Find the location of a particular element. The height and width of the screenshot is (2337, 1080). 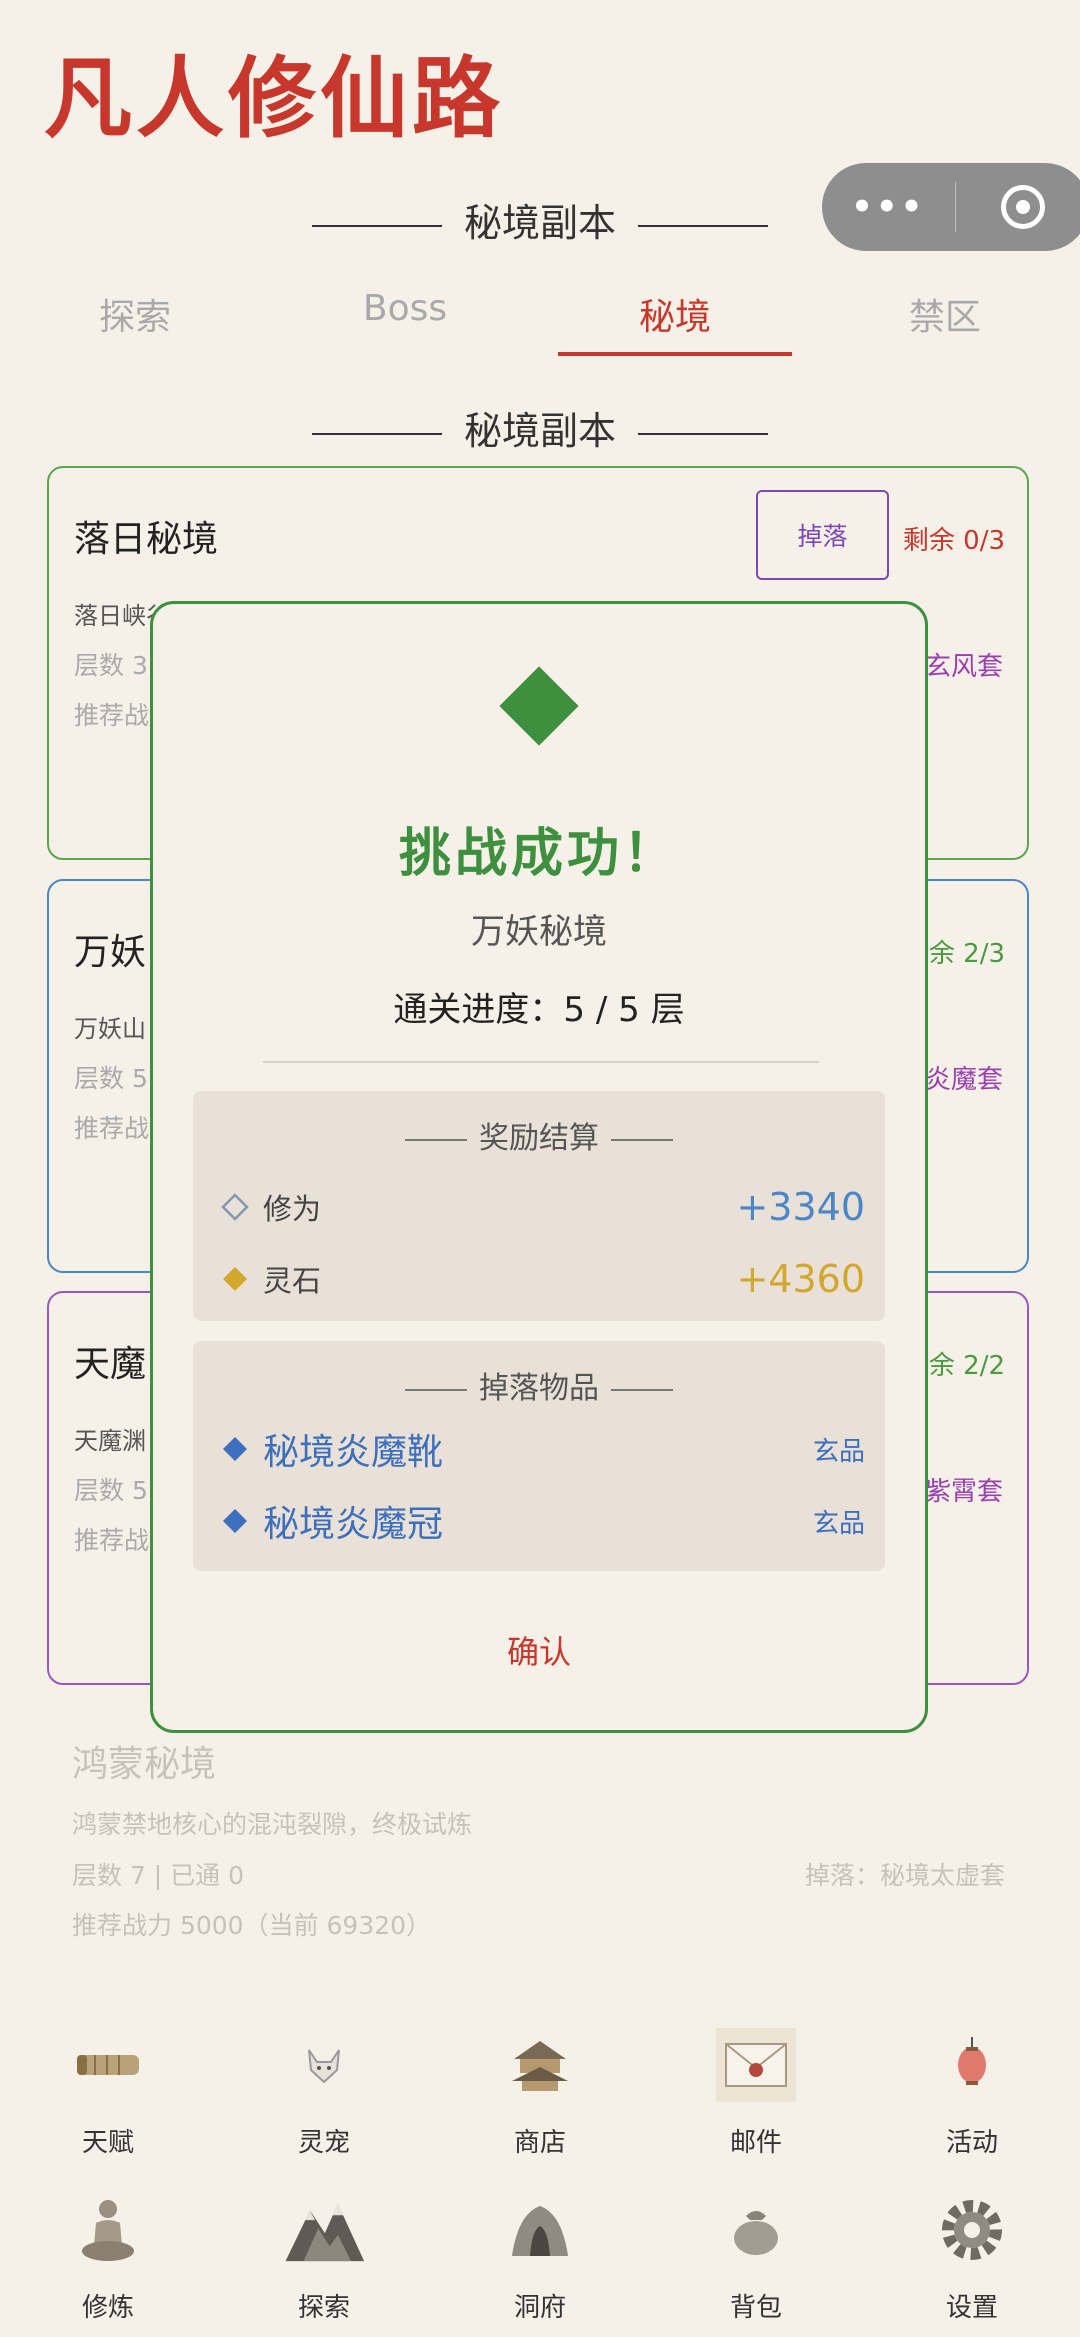

list-heading-text: 秘境副本 is located at coordinates (539, 431).